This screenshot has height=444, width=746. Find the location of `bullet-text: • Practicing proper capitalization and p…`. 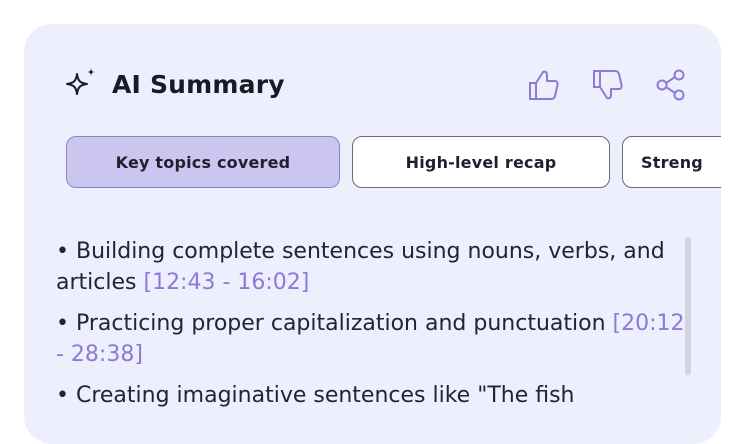

bullet-text: • Practicing proper capitalization and p… is located at coordinates (331, 323).